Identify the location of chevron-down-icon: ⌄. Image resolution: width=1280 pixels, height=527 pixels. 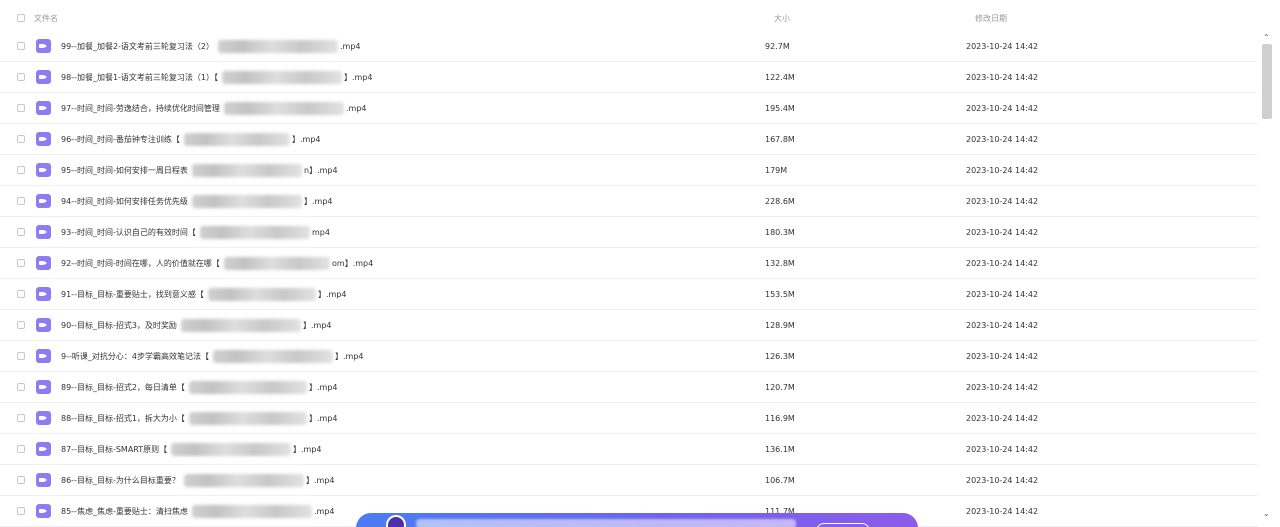
(1266, 514).